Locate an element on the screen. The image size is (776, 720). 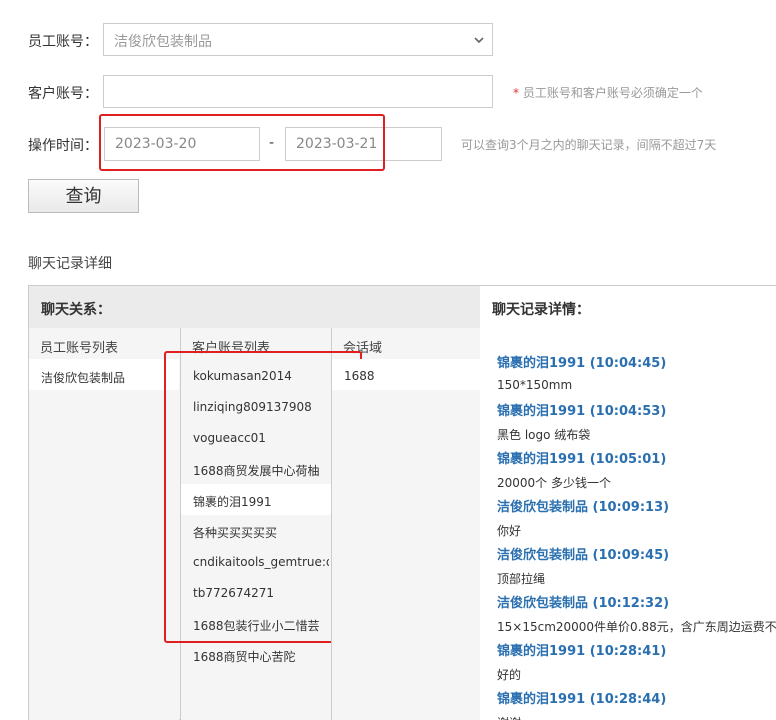
message-text: 150*150mm is located at coordinates (535, 385).